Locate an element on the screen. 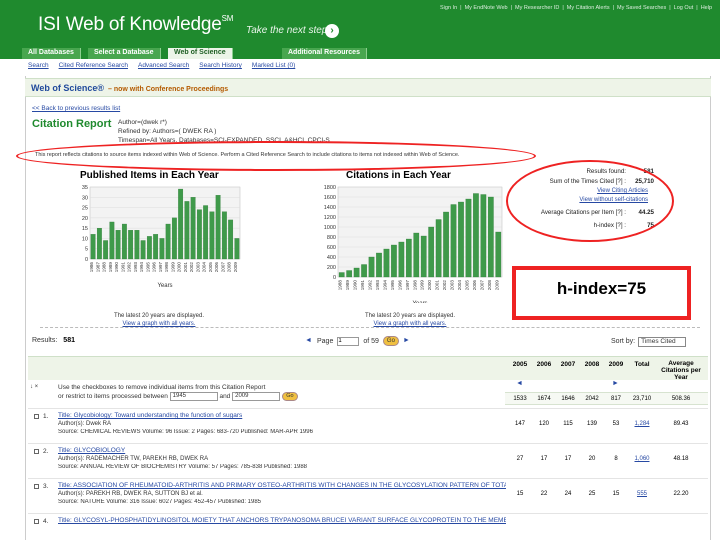  tab-additional-resources: Additional Resources is located at coordinates (324, 53).